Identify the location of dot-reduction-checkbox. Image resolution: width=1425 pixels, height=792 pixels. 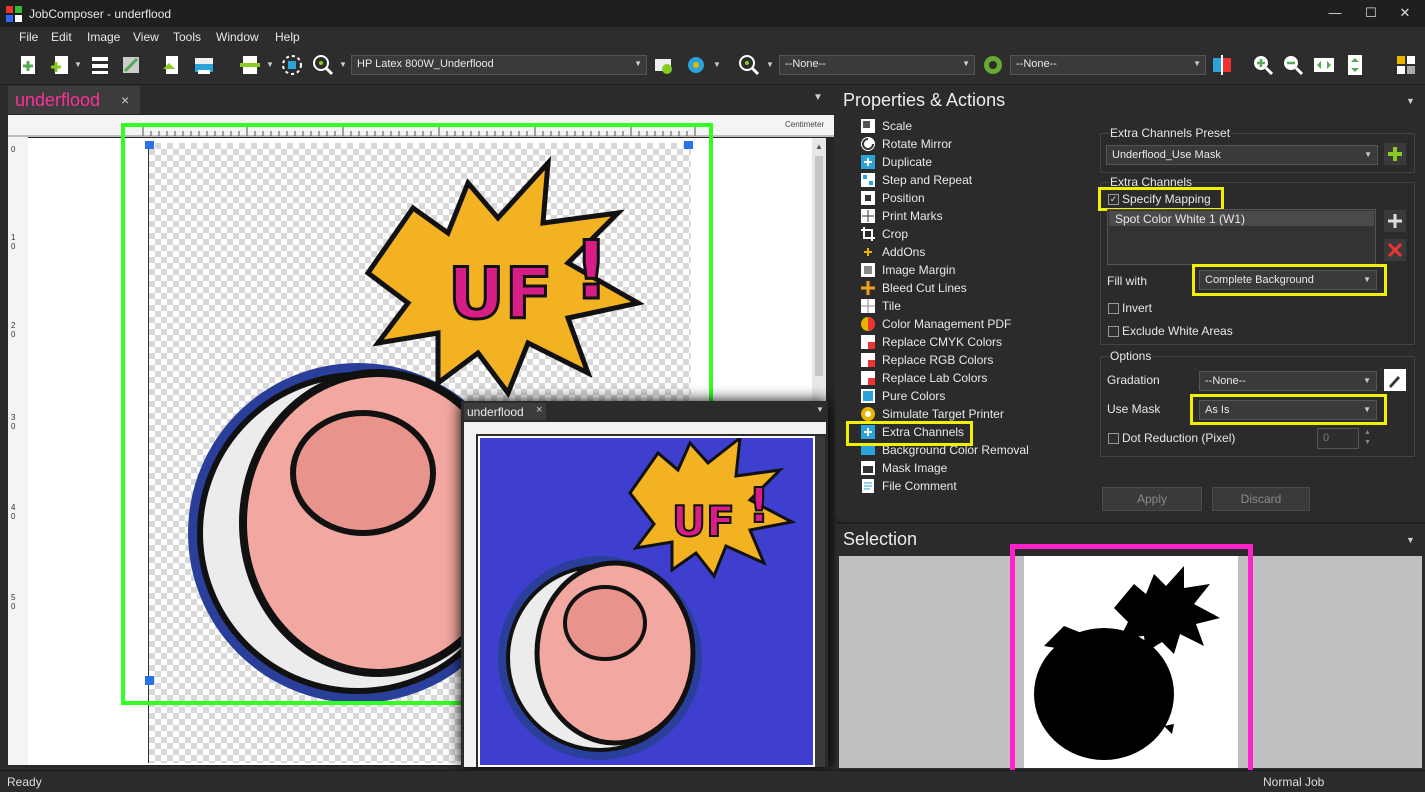
(1113, 438).